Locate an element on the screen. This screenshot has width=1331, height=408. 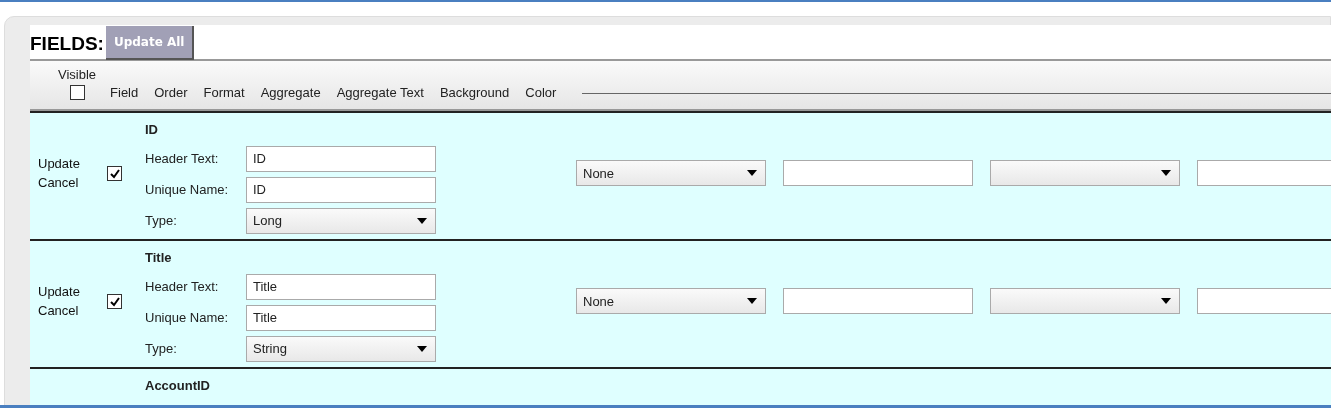
column-header: Order is located at coordinates (171, 92).